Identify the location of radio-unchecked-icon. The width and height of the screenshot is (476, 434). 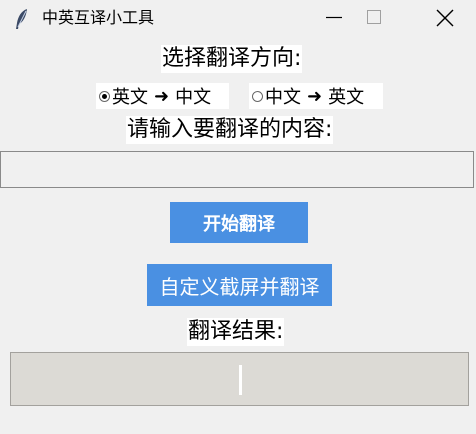
(257, 96).